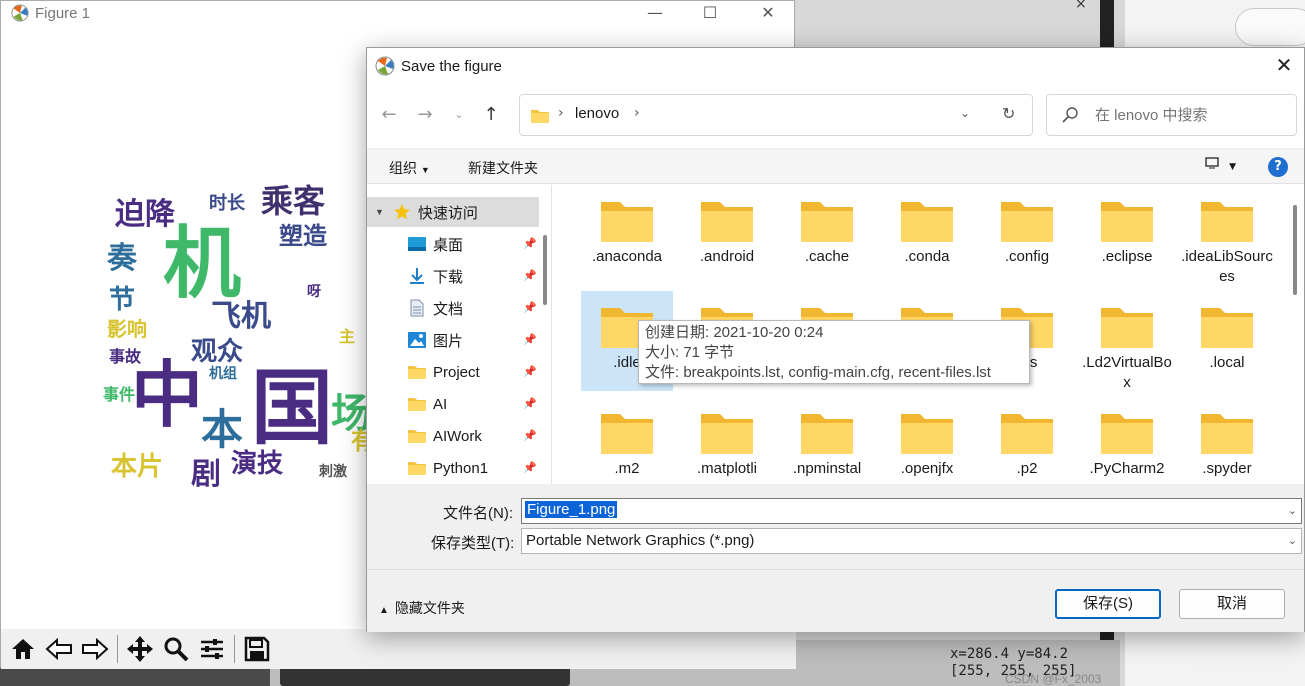 The width and height of the screenshot is (1305, 686). I want to click on search-box, so click(1171, 115).